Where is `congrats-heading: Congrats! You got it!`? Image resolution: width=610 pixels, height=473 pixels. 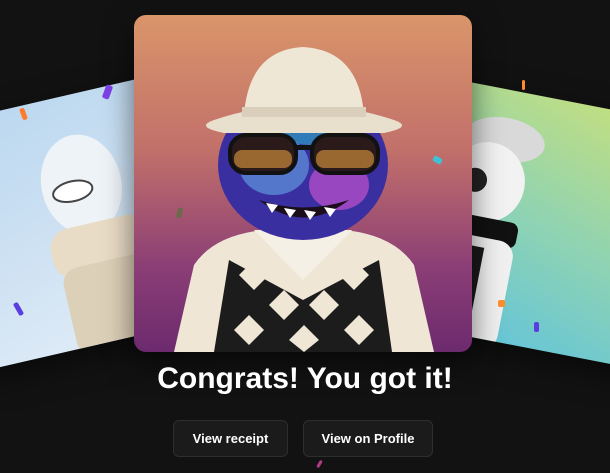
congrats-heading: Congrats! You got it! is located at coordinates (305, 378).